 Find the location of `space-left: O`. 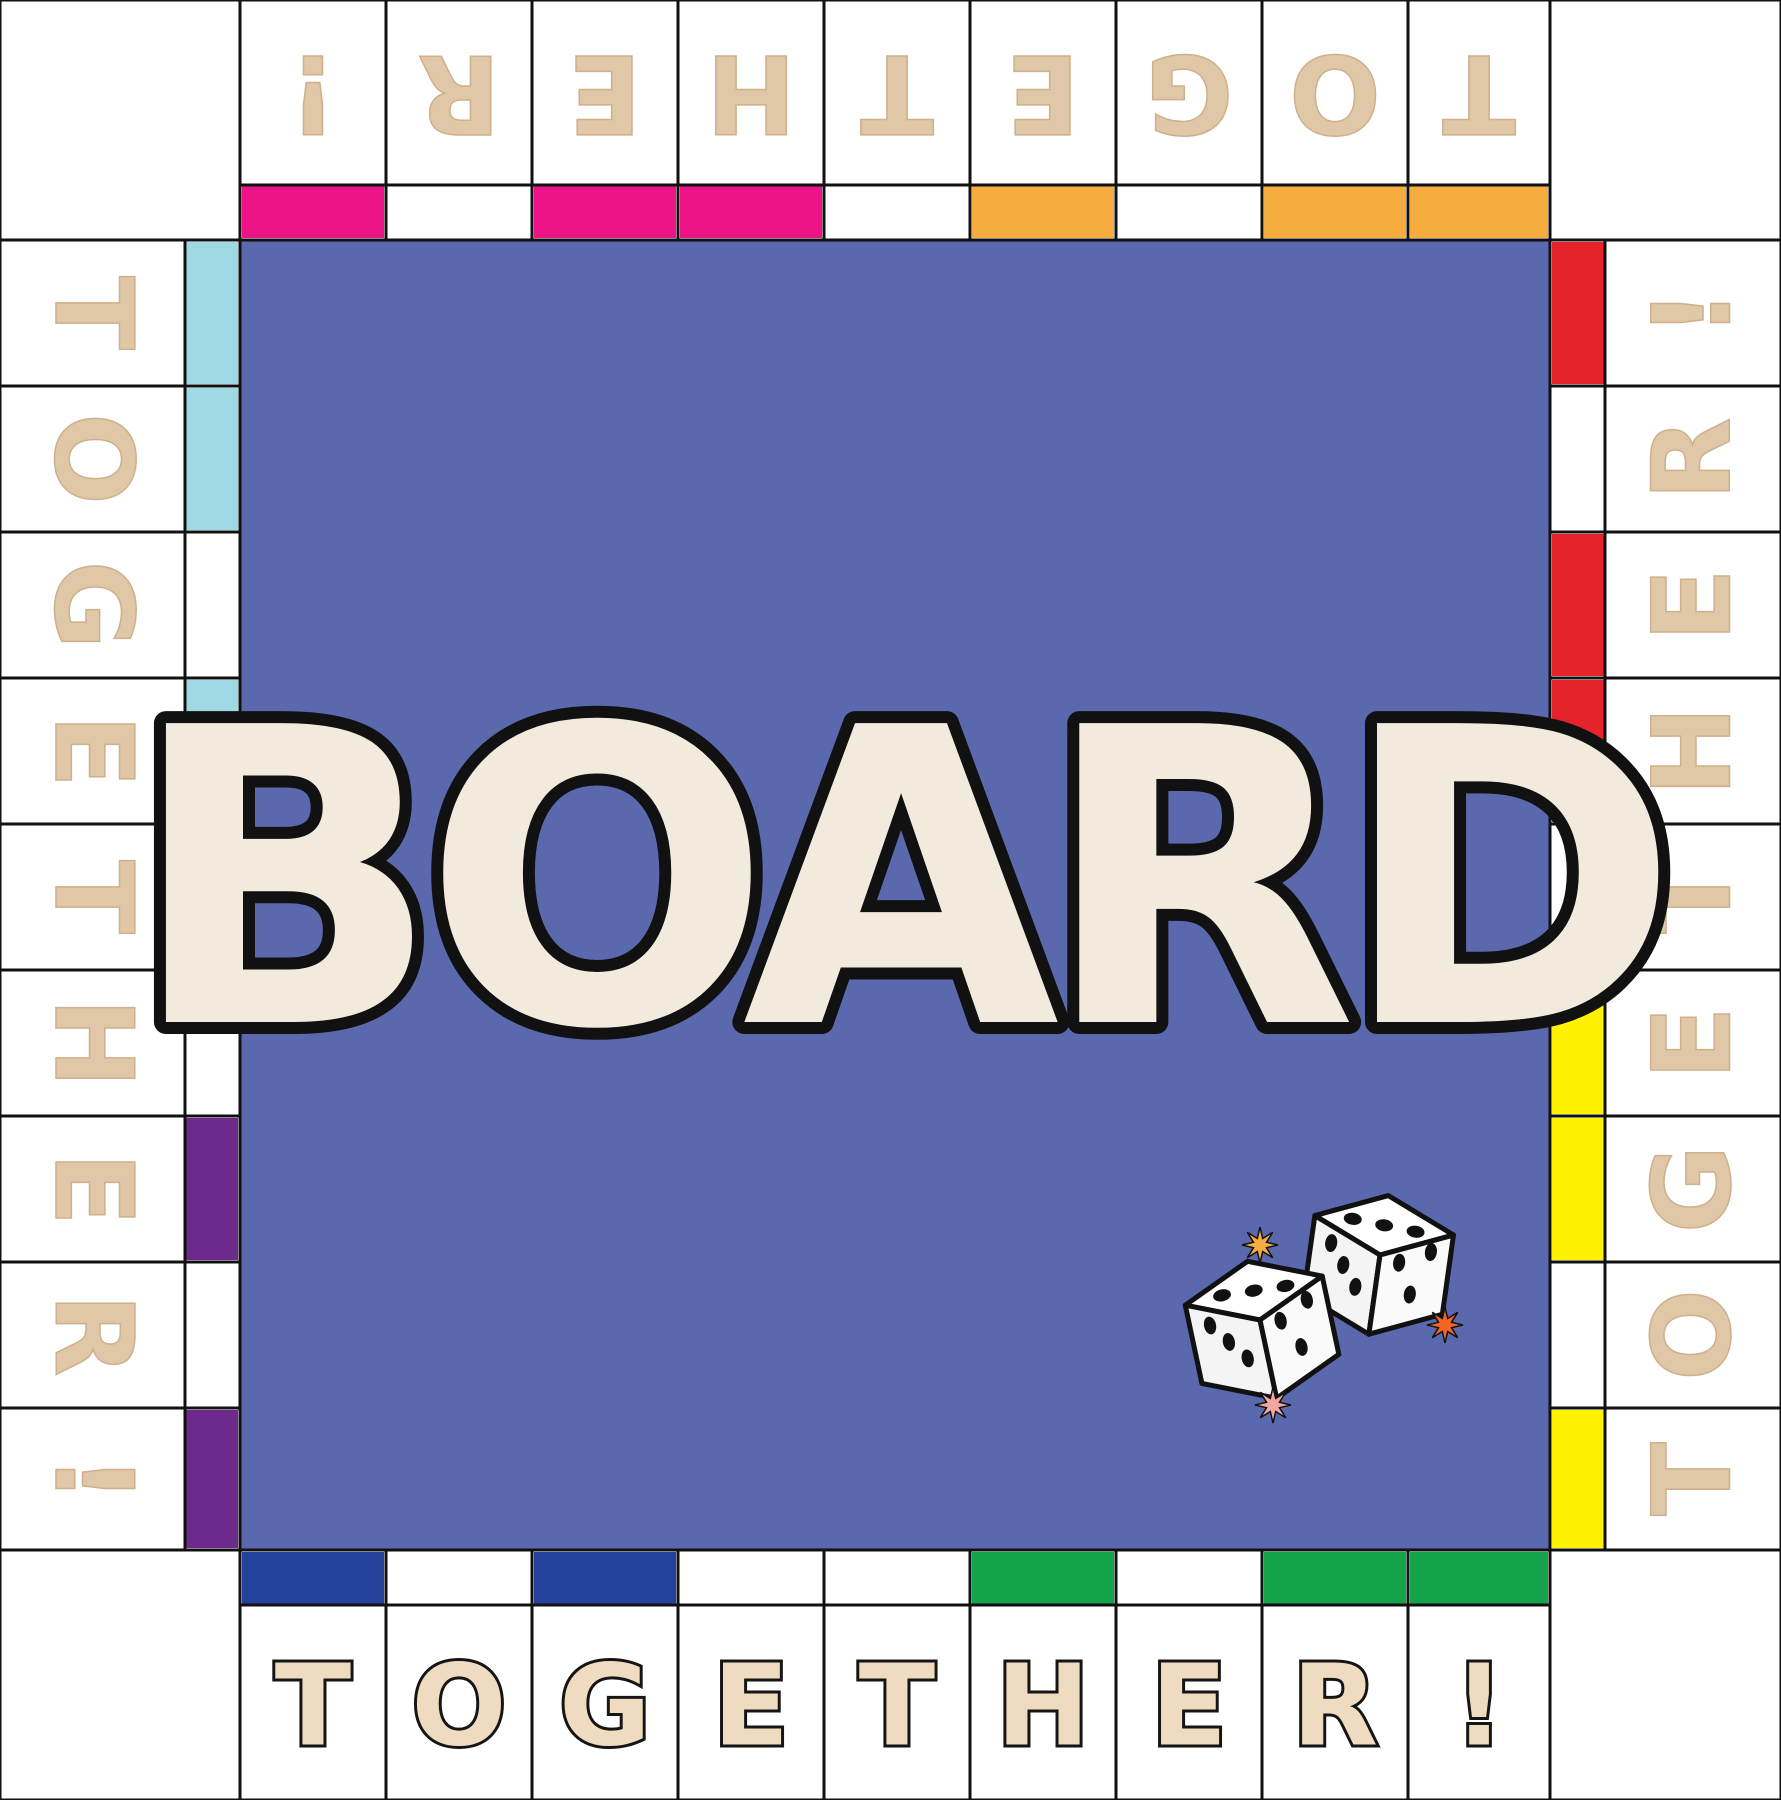

space-left: O is located at coordinates (121, 459).